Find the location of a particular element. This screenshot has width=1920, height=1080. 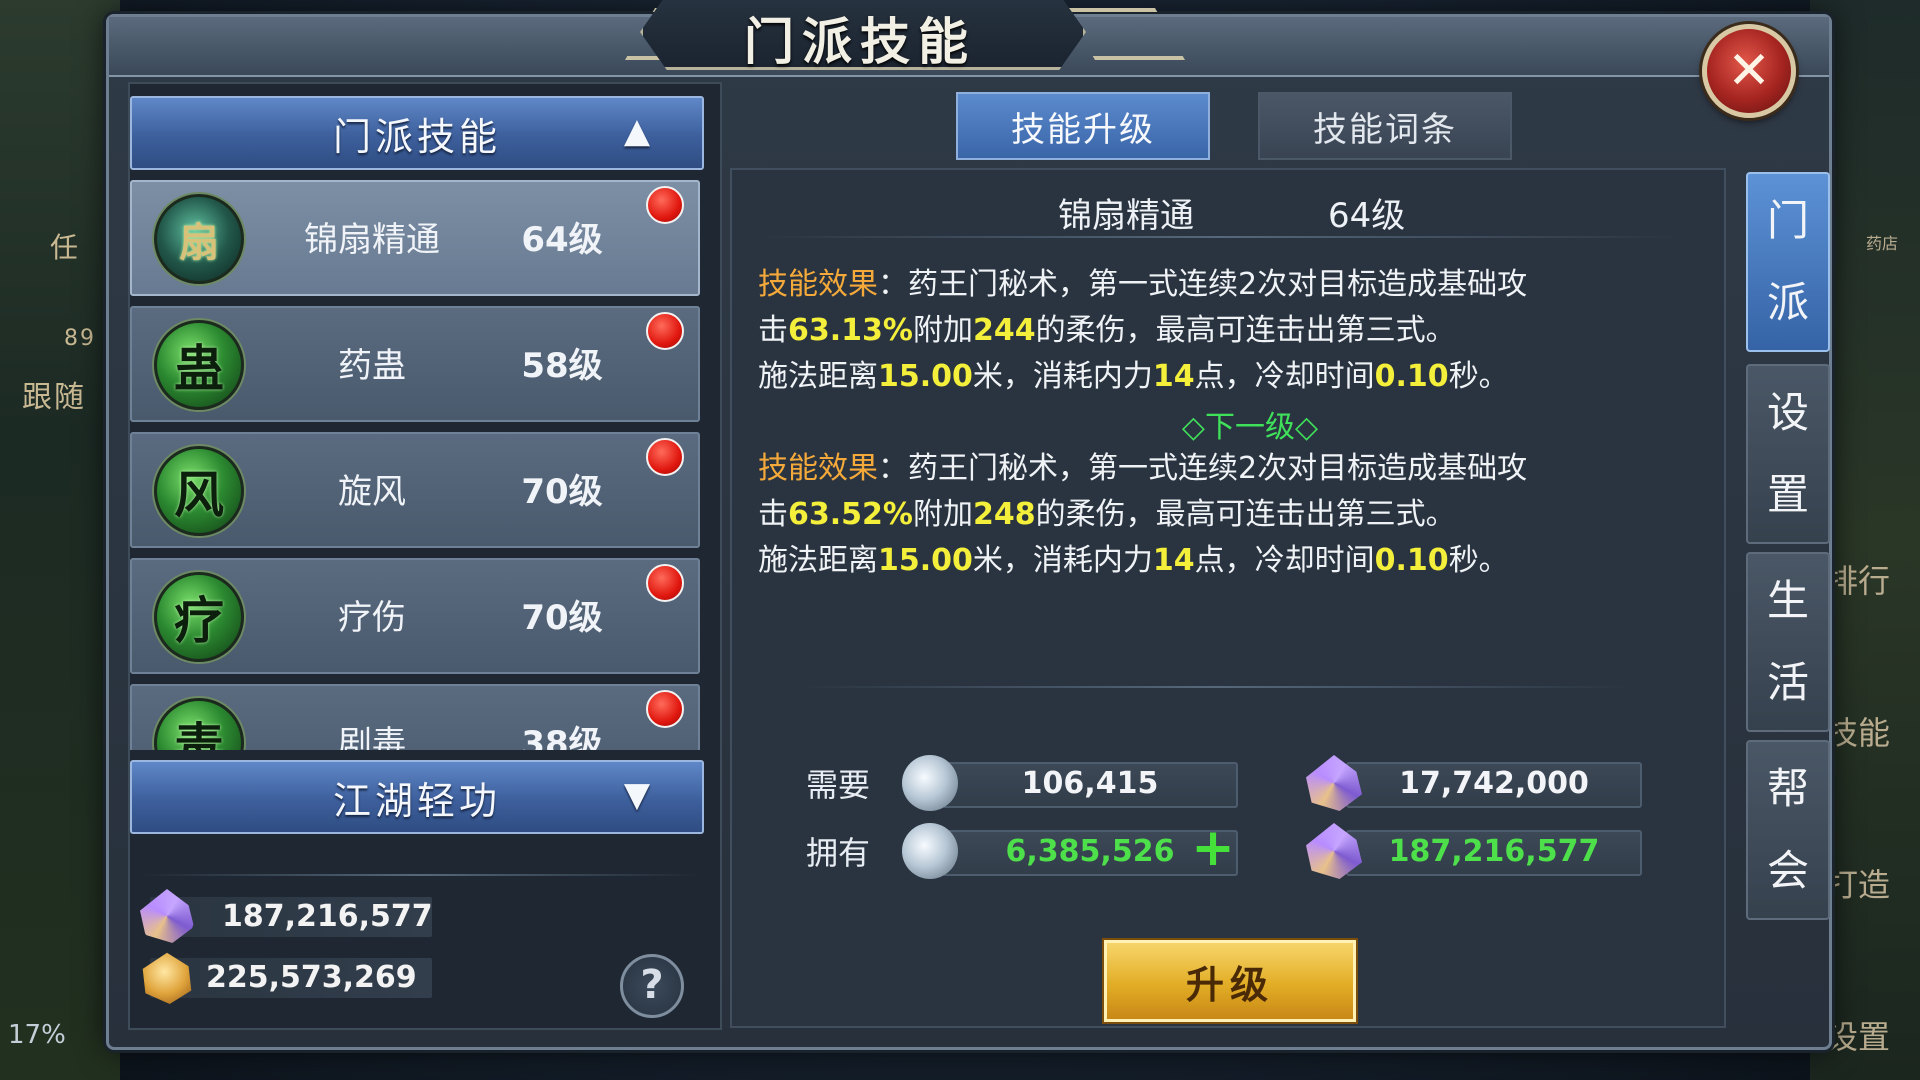

side-tab-char: 活 is located at coordinates (1787, 682).